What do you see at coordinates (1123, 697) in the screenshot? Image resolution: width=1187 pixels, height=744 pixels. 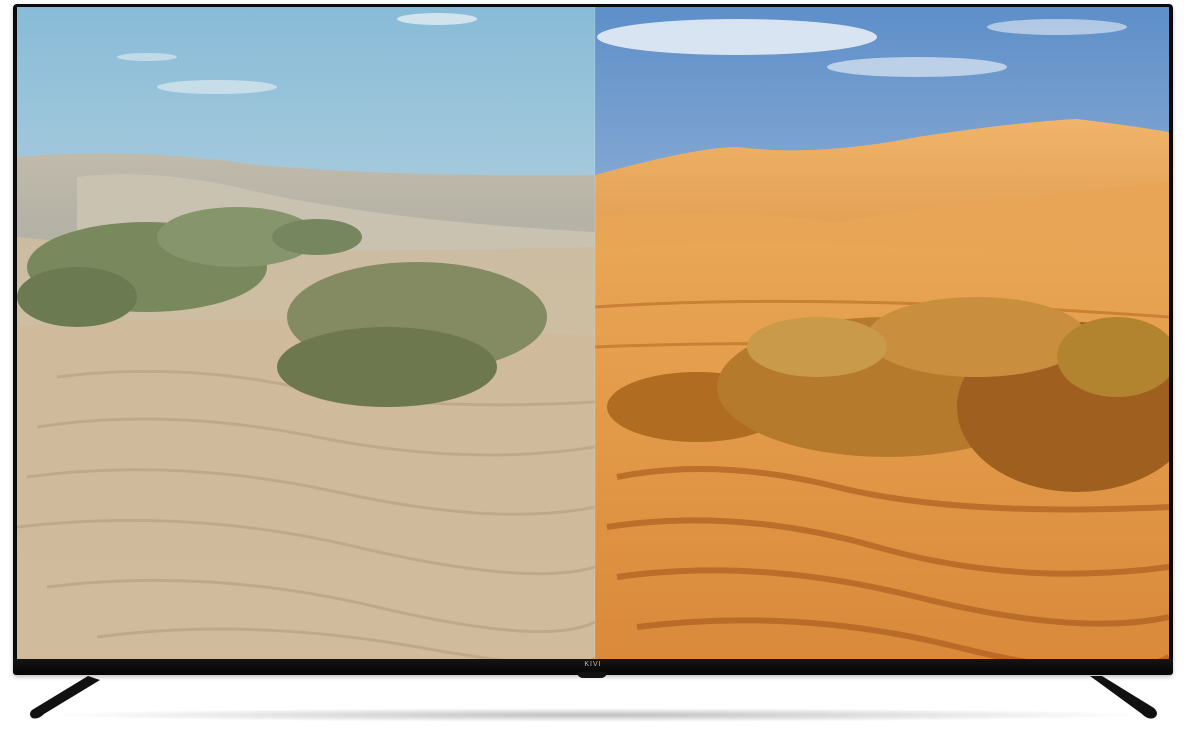 I see `stand-foot-right` at bounding box center [1123, 697].